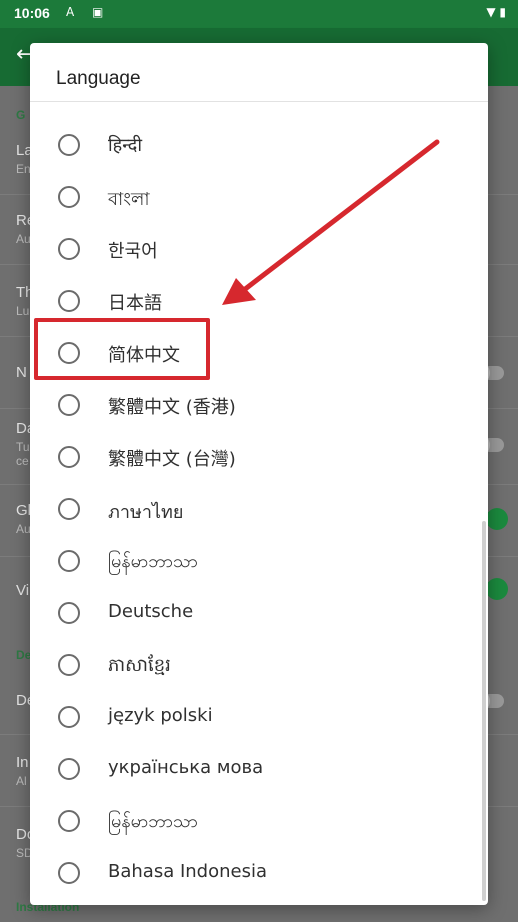 The image size is (518, 922). What do you see at coordinates (32, 13) in the screenshot?
I see `status-time: 10:06` at bounding box center [32, 13].